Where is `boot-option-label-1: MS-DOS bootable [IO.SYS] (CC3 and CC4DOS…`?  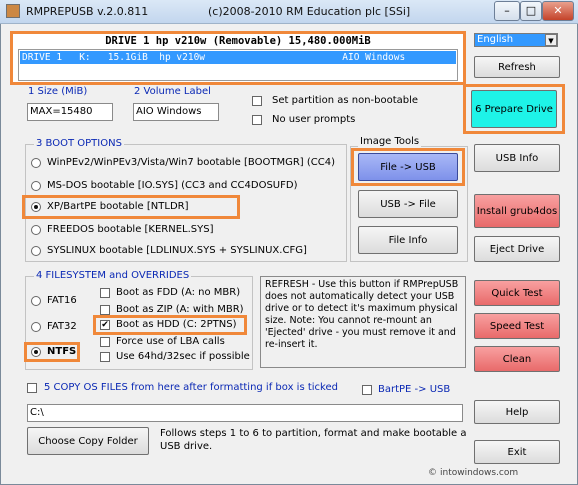 boot-option-label-1: MS-DOS bootable [IO.SYS] (CC3 and CC4DOS… is located at coordinates (172, 185).